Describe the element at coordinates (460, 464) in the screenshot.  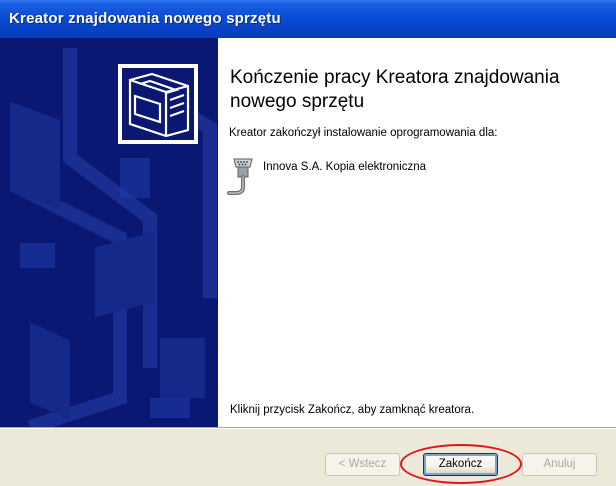
I see `finish-button: Zakończ` at that location.